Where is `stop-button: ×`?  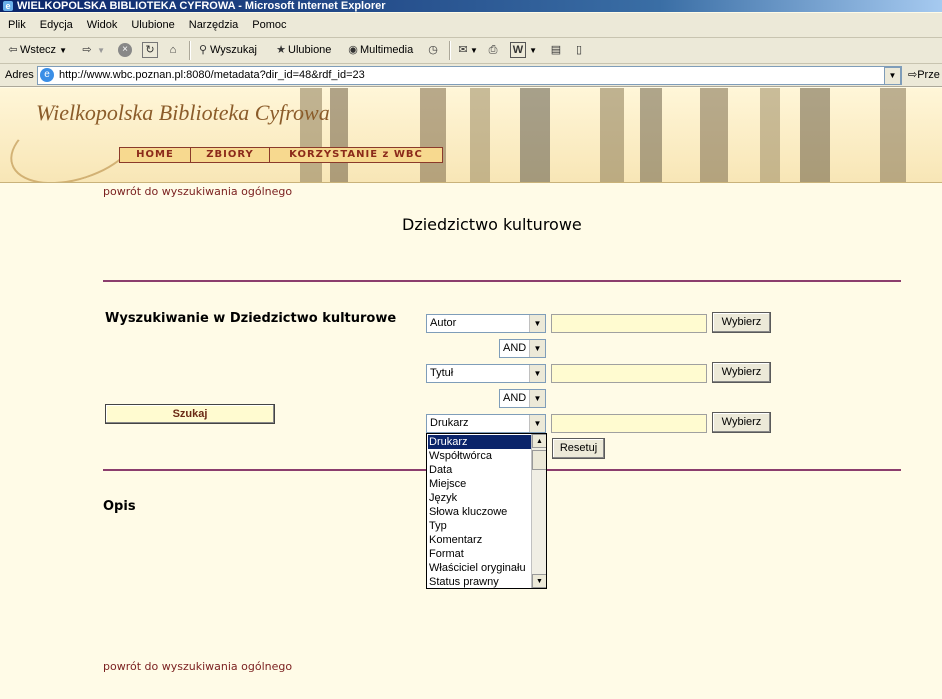 stop-button: × is located at coordinates (125, 50).